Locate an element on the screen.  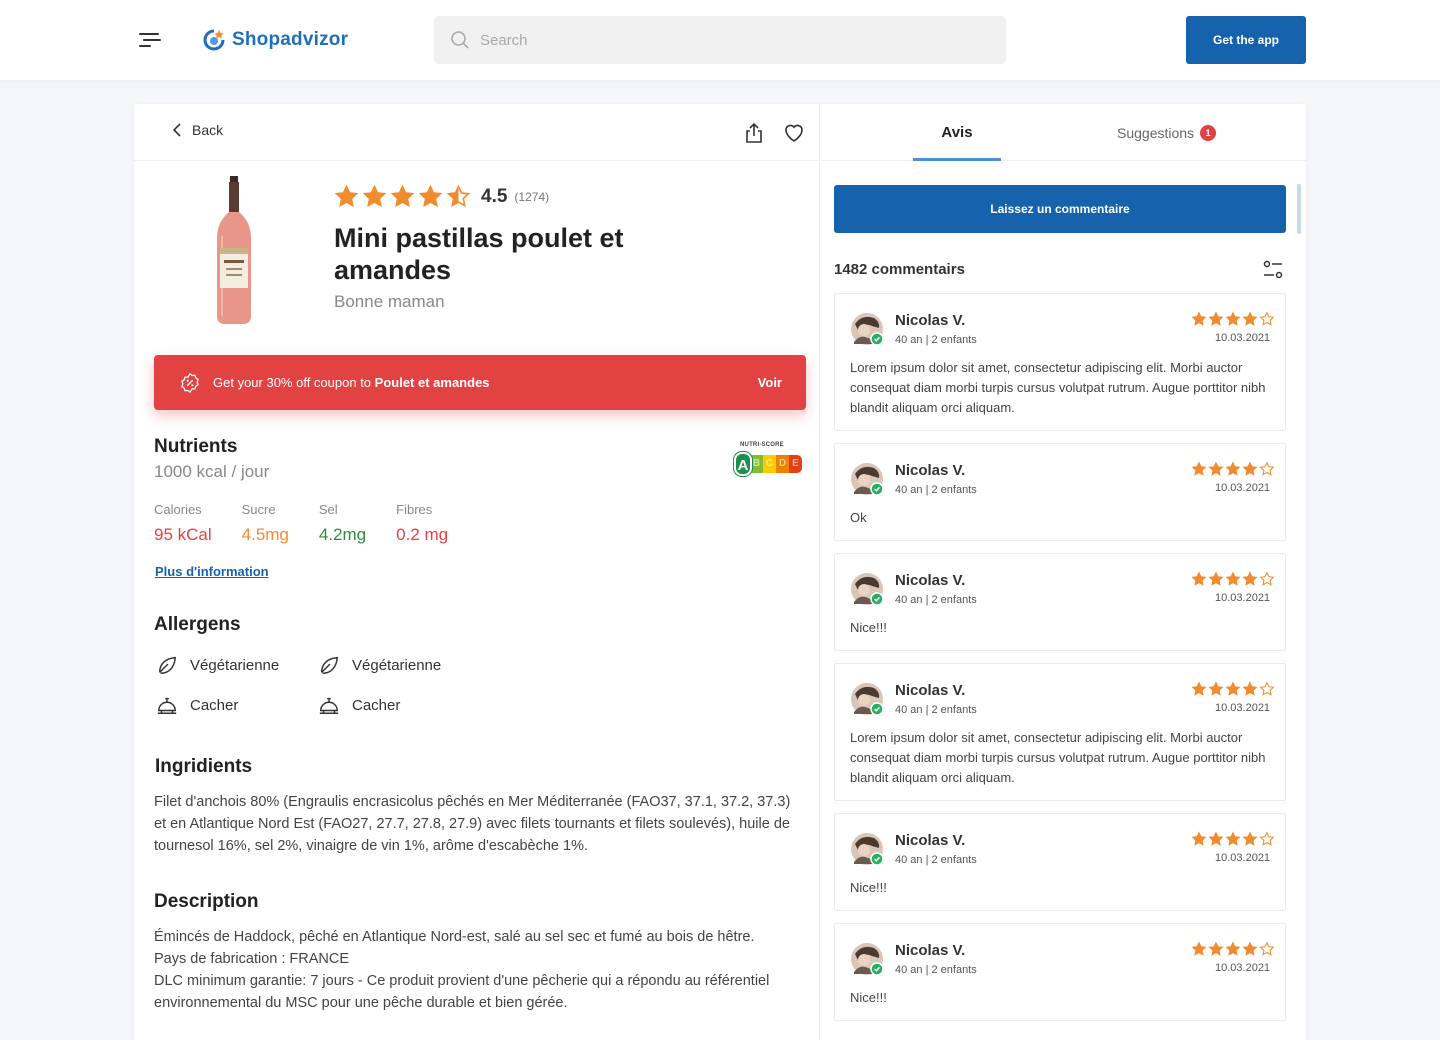
more-information-link: Plus d'information is located at coordinates (212, 571).